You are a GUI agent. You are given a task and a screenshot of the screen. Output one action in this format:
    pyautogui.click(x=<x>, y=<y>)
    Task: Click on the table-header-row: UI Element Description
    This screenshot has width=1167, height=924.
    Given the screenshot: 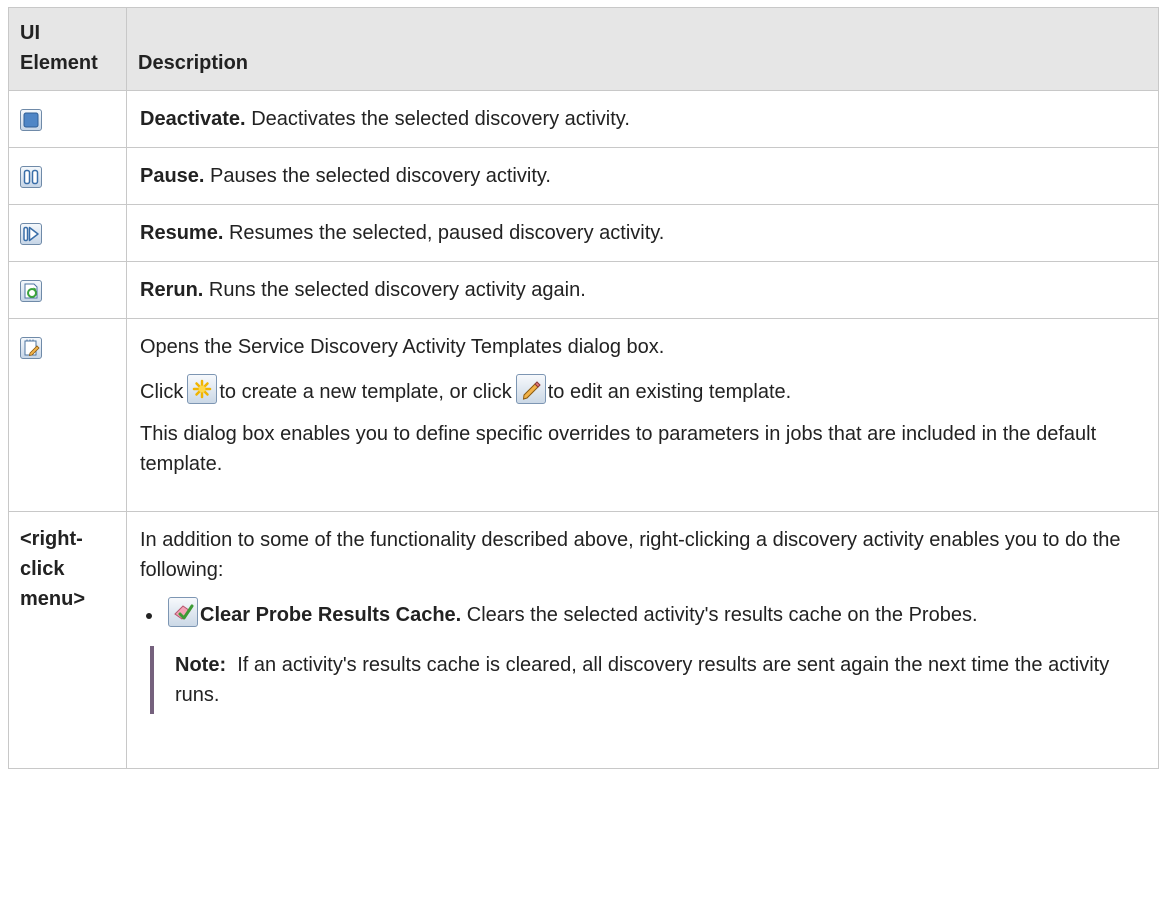 What is the action you would take?
    pyautogui.click(x=583, y=49)
    